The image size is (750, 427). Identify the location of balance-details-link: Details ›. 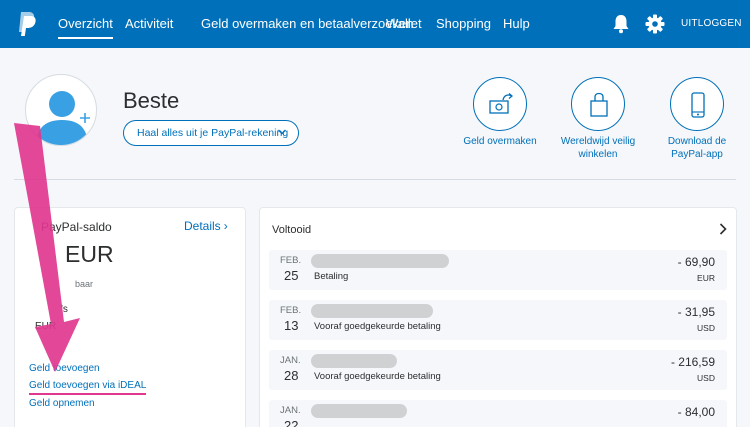
(206, 226).